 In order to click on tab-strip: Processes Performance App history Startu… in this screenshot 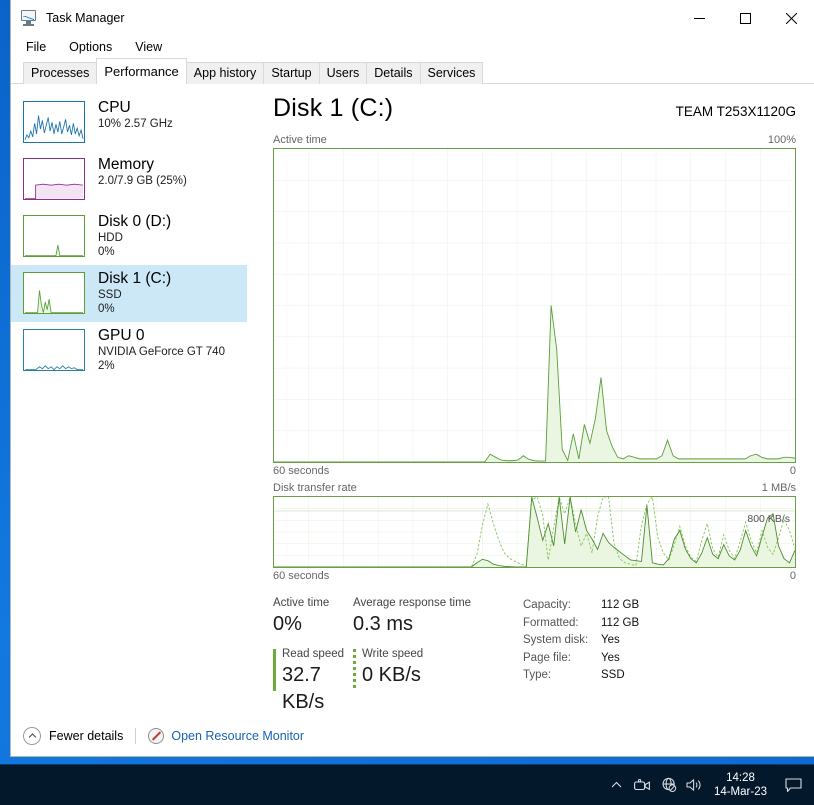, I will do `click(412, 71)`.